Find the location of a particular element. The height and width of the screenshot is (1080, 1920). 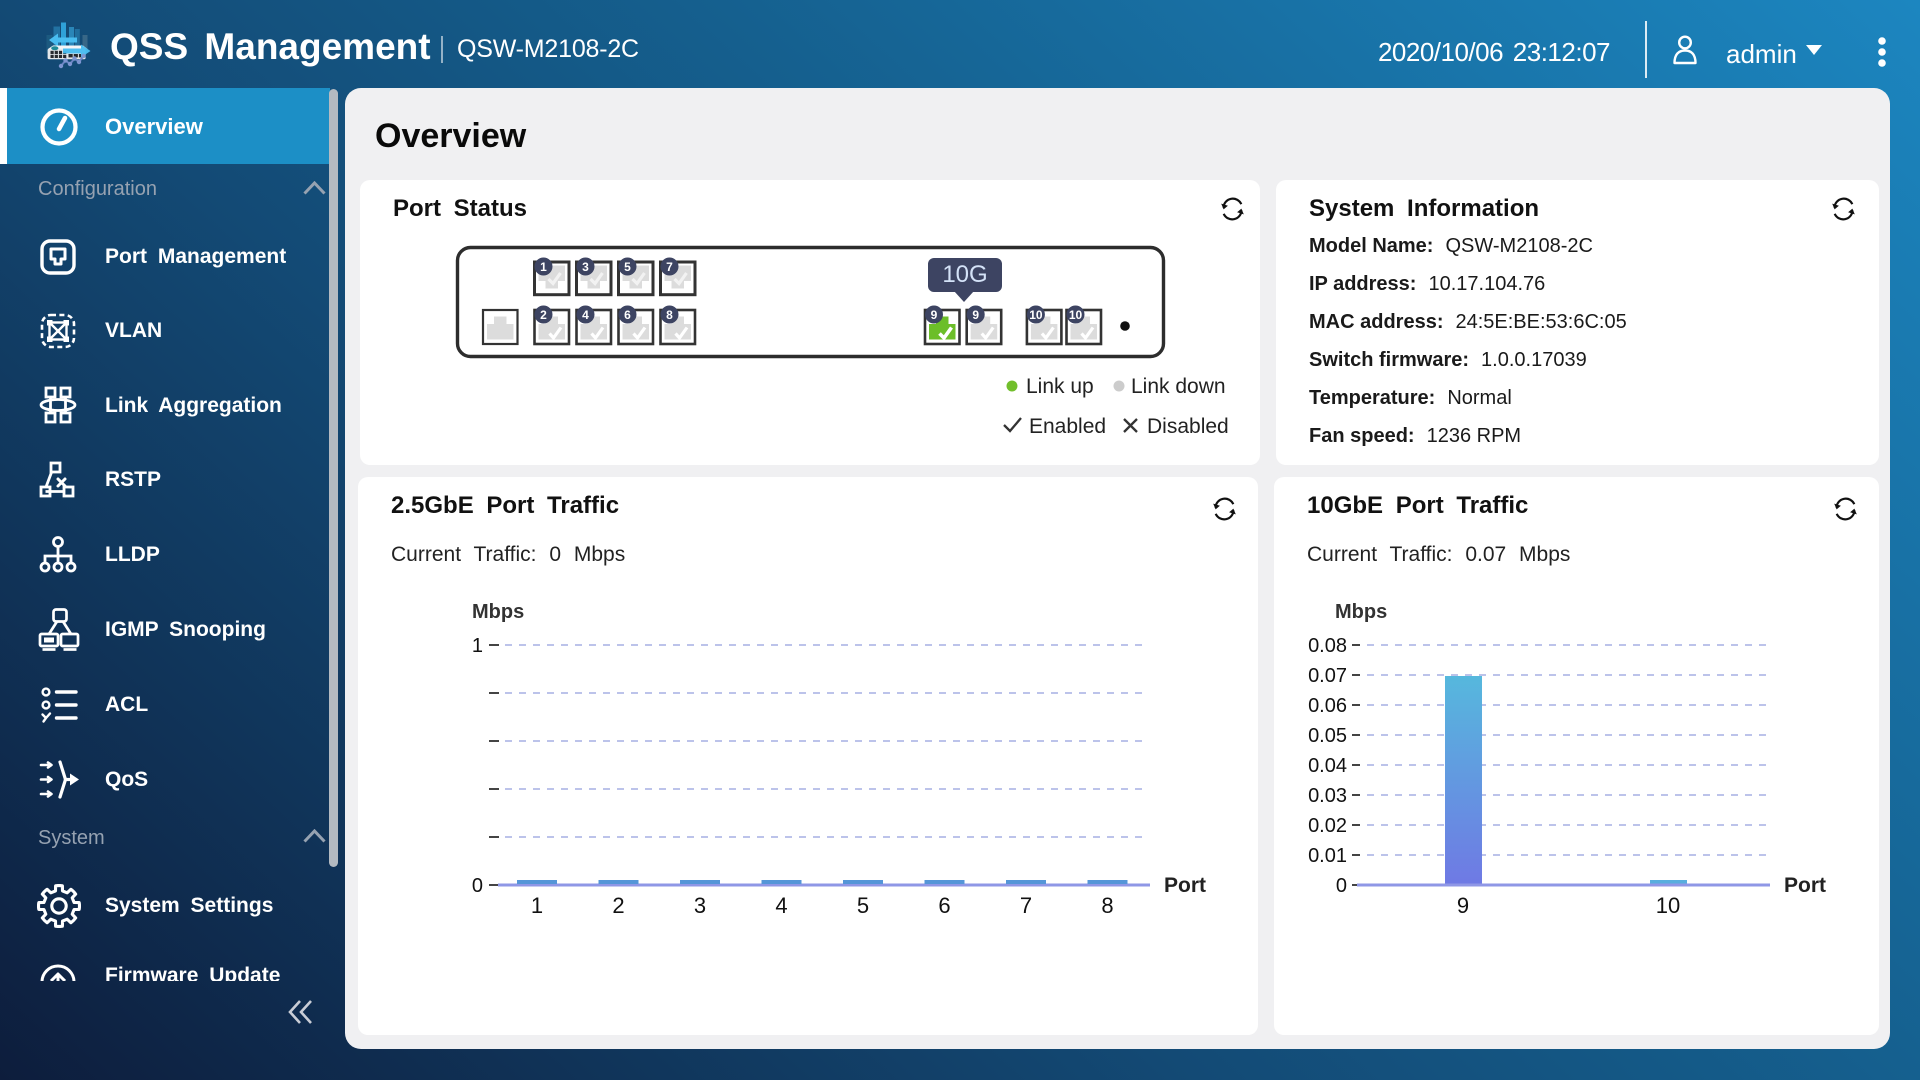

svg-text: 10G is located at coordinates (964, 274).